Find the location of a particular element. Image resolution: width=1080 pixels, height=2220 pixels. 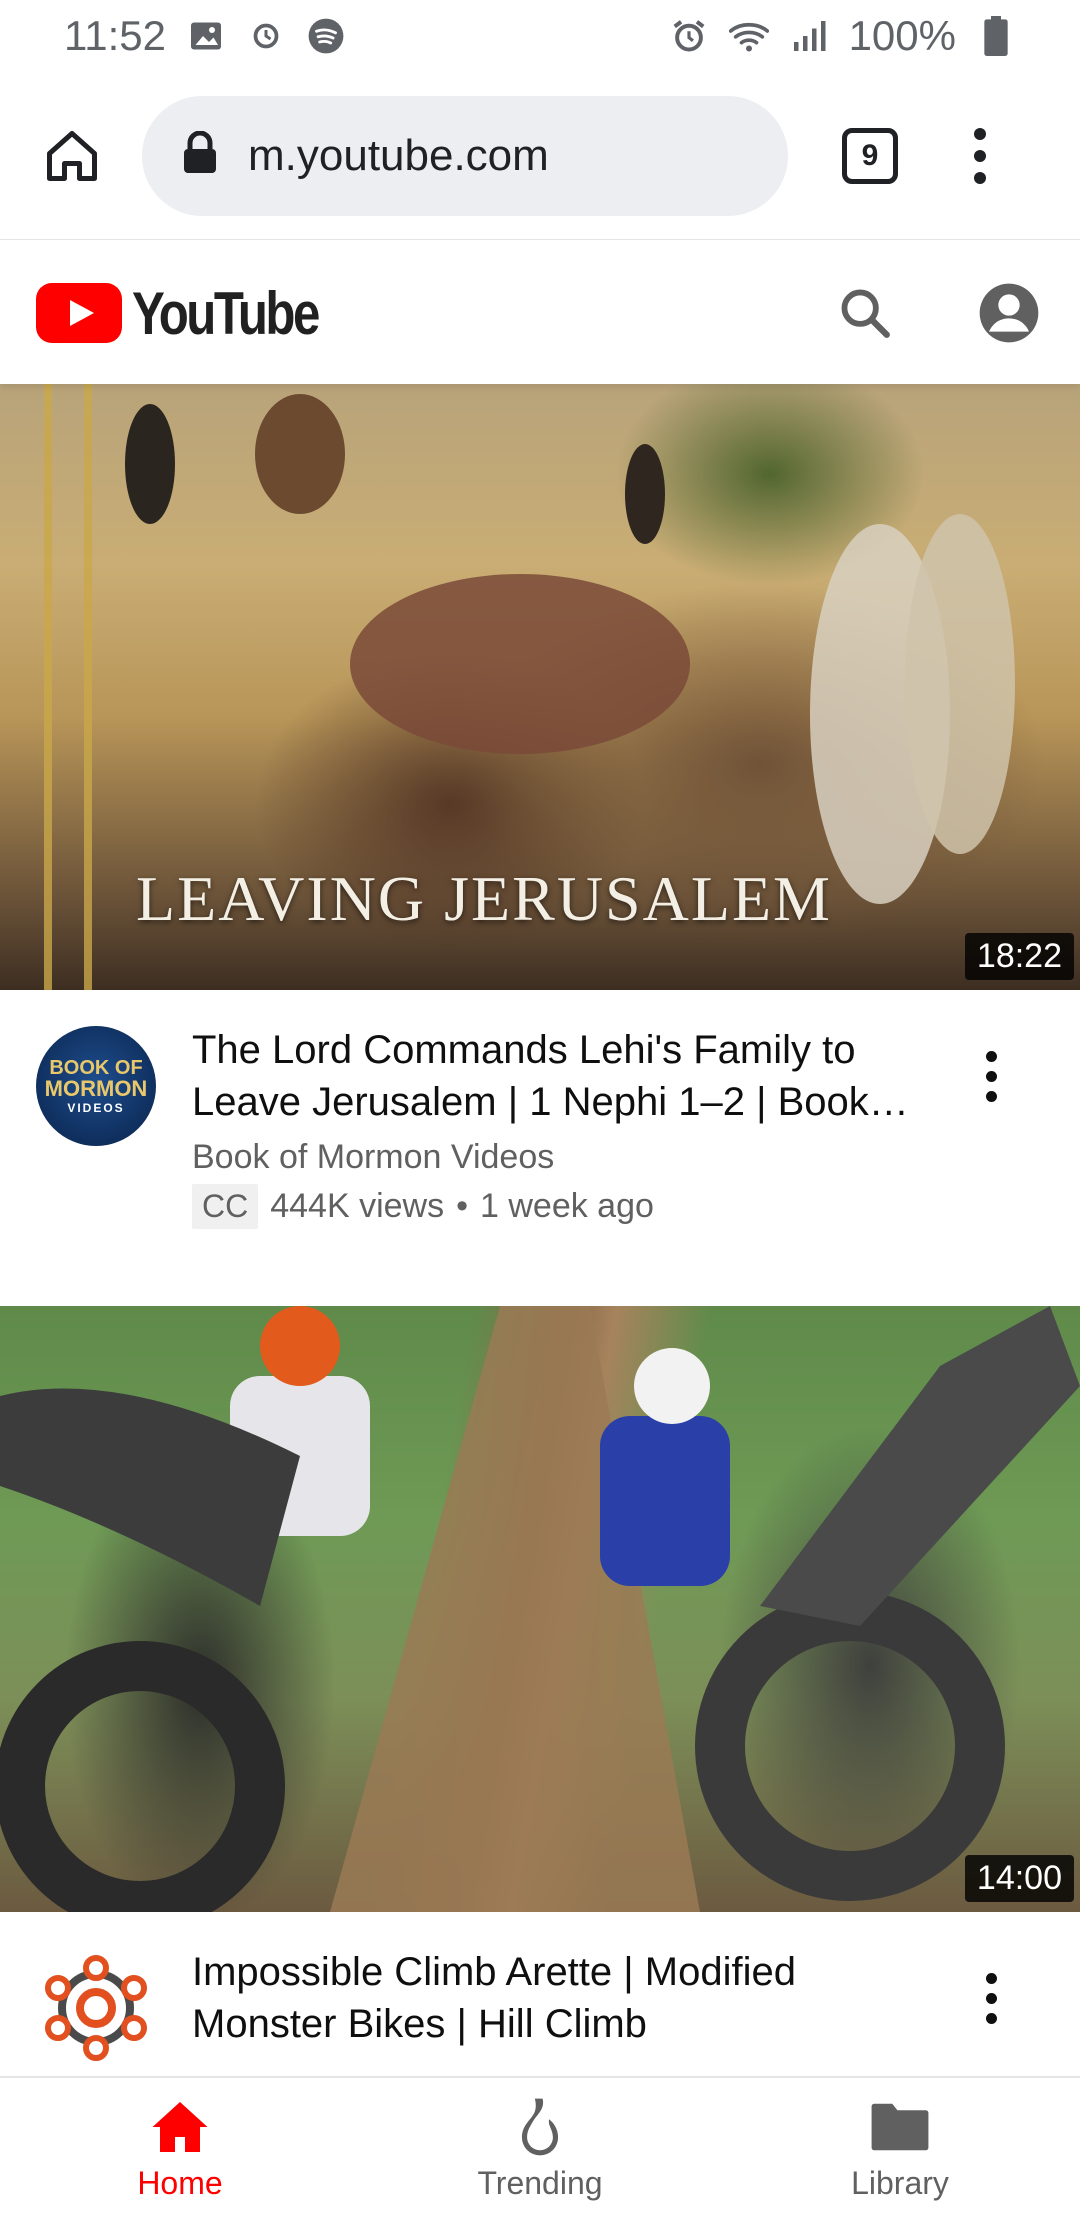

avatar-text-line1: BOOK OF is located at coordinates (96, 1068).